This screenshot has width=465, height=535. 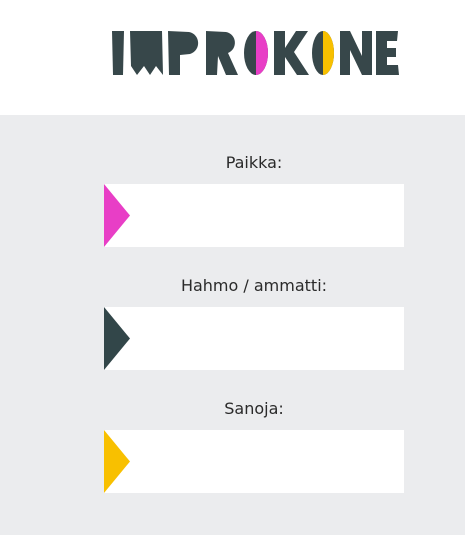 What do you see at coordinates (254, 408) in the screenshot?
I see `words-label: Sanoja:` at bounding box center [254, 408].